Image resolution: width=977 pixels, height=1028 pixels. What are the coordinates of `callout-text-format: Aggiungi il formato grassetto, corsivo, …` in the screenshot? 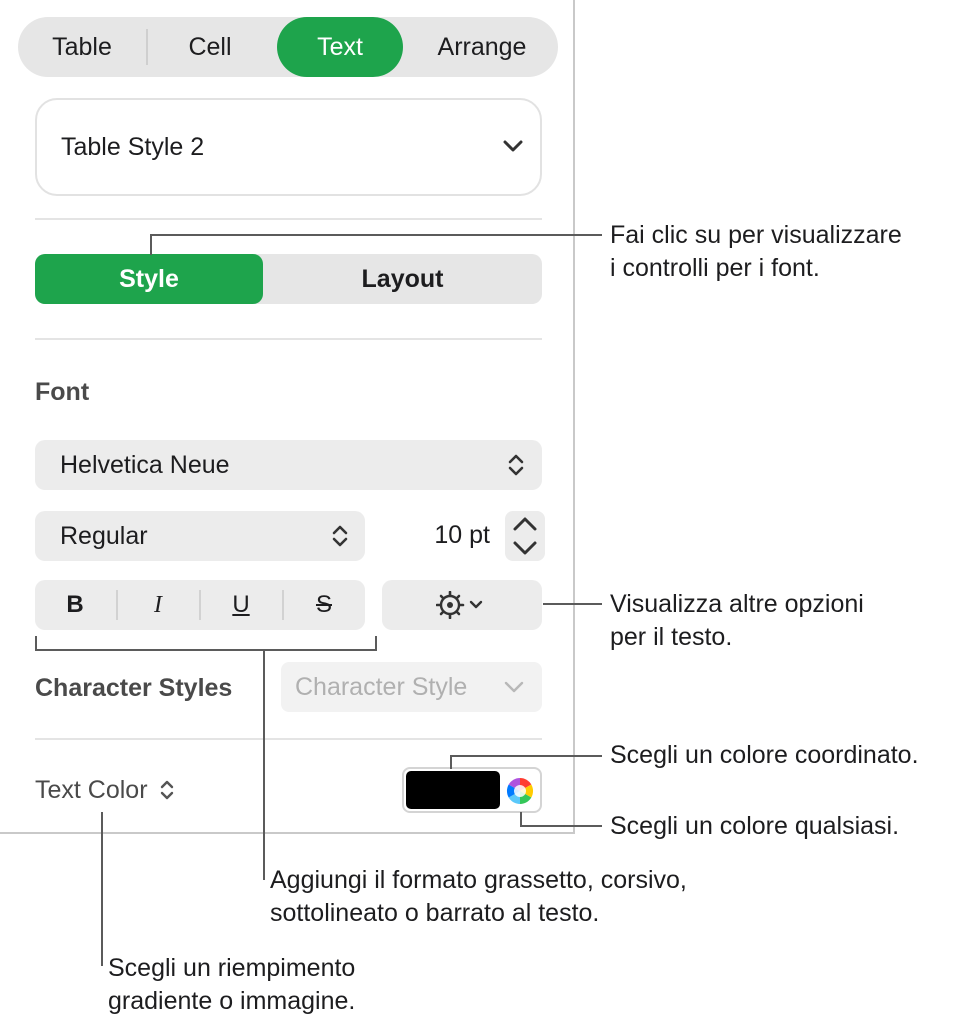 It's located at (478, 897).